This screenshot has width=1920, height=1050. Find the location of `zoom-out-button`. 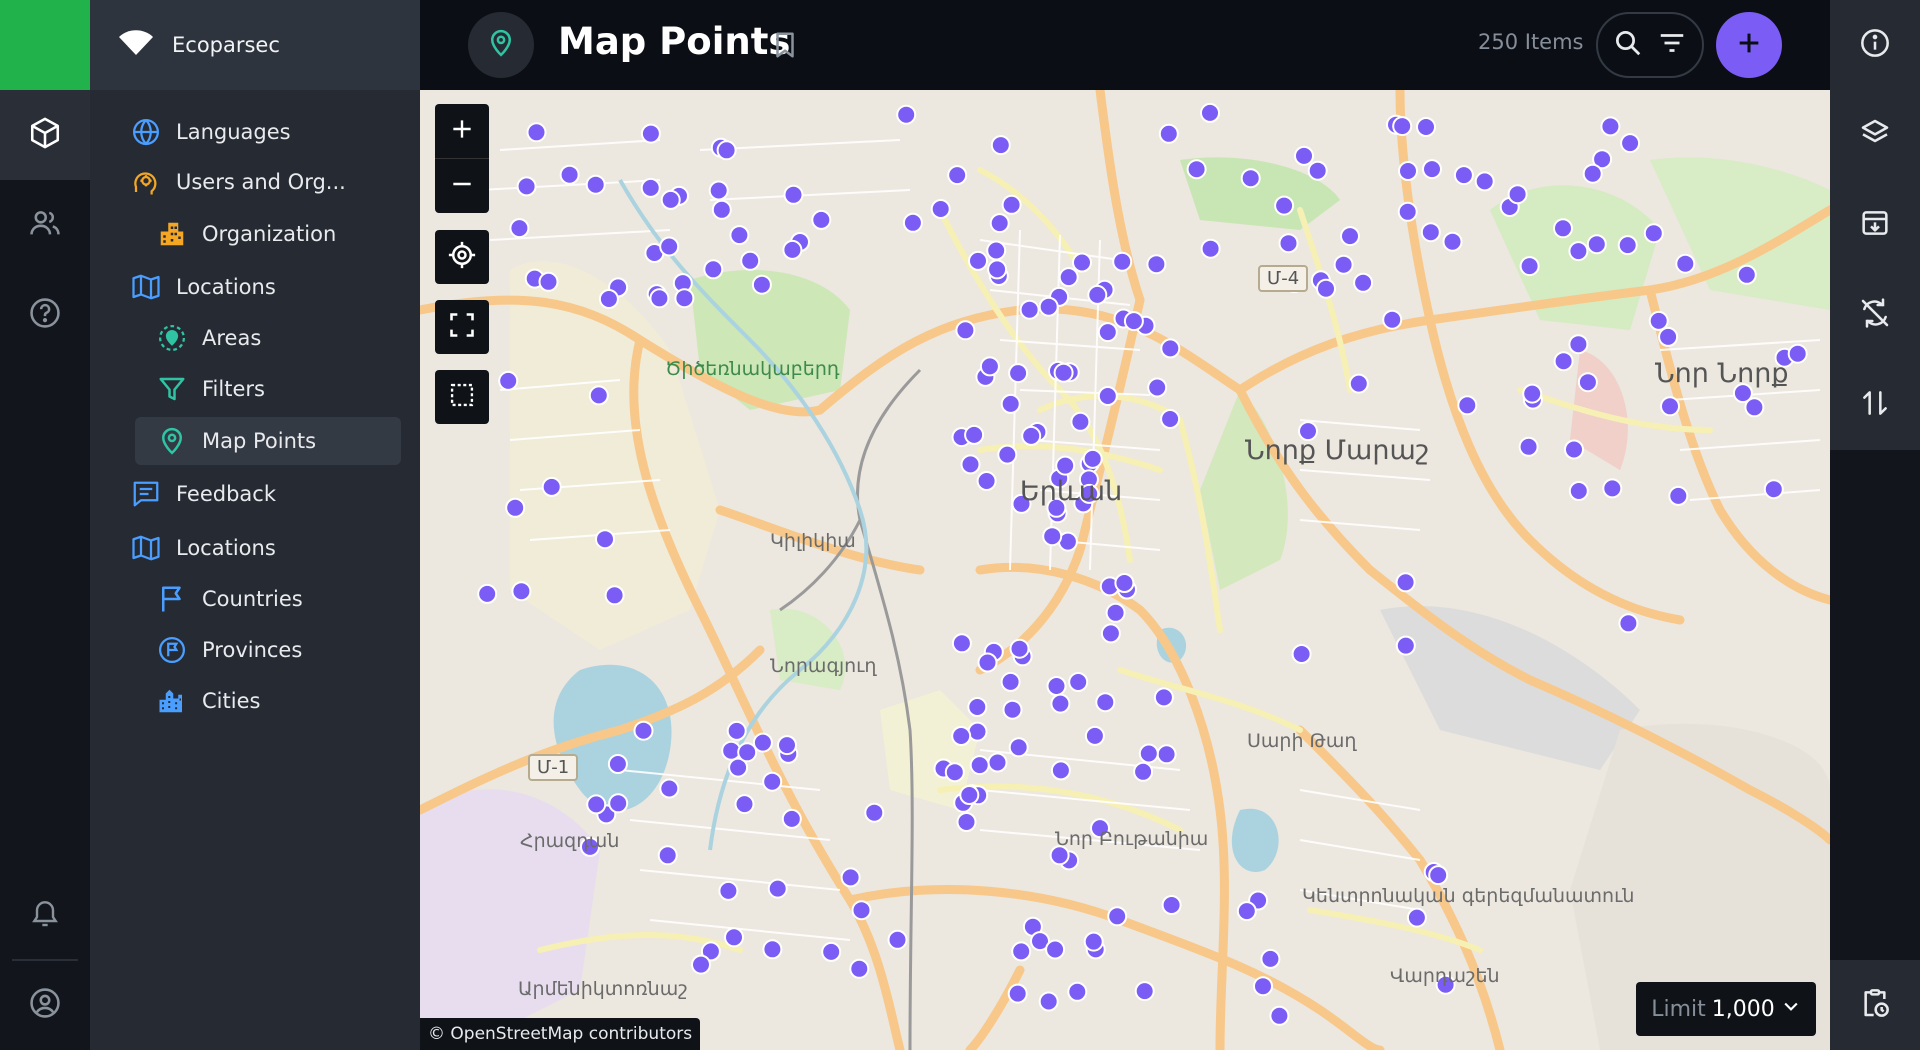

zoom-out-button is located at coordinates (462, 186).